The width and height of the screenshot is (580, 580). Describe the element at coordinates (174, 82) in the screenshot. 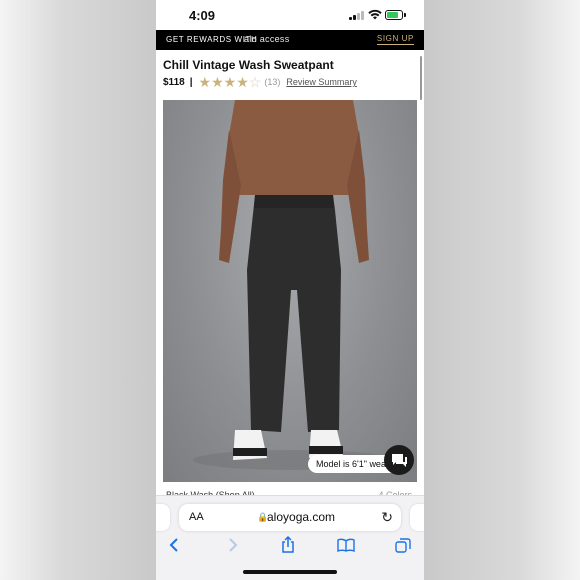

I see `product-price: $118` at that location.